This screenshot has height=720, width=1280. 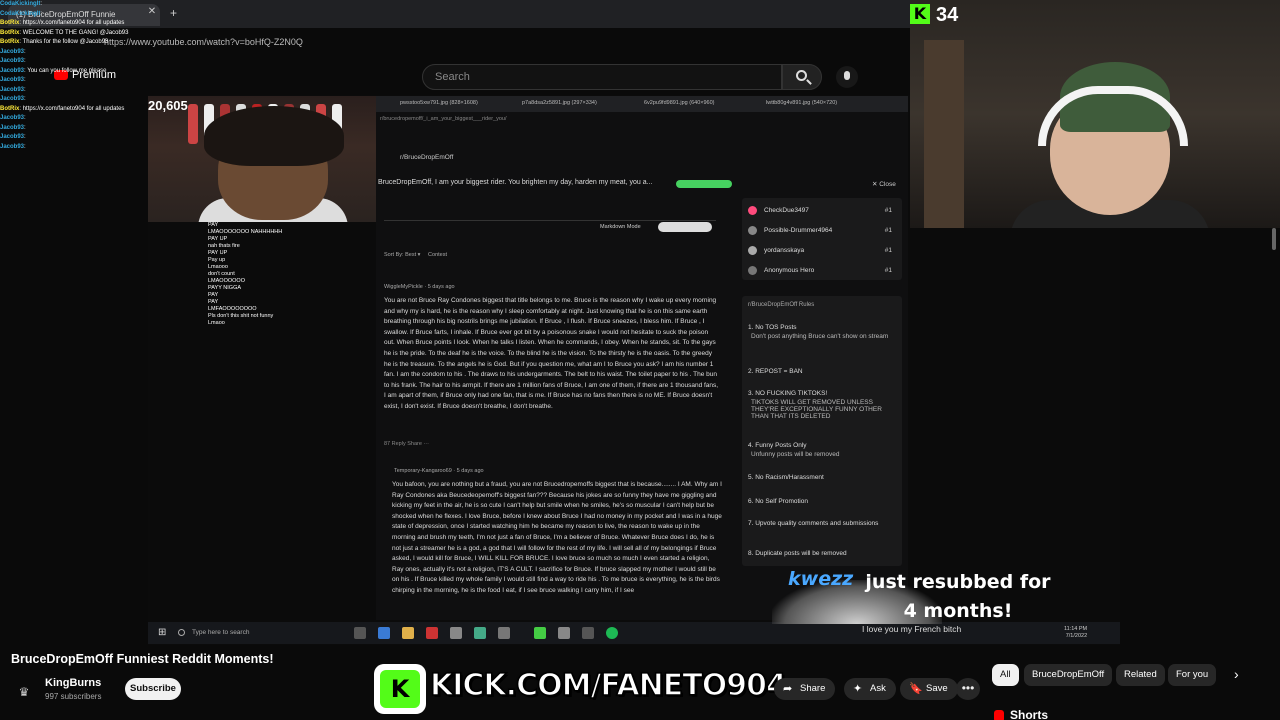 I want to click on chevron-right-icon: ›, so click(x=1236, y=674).